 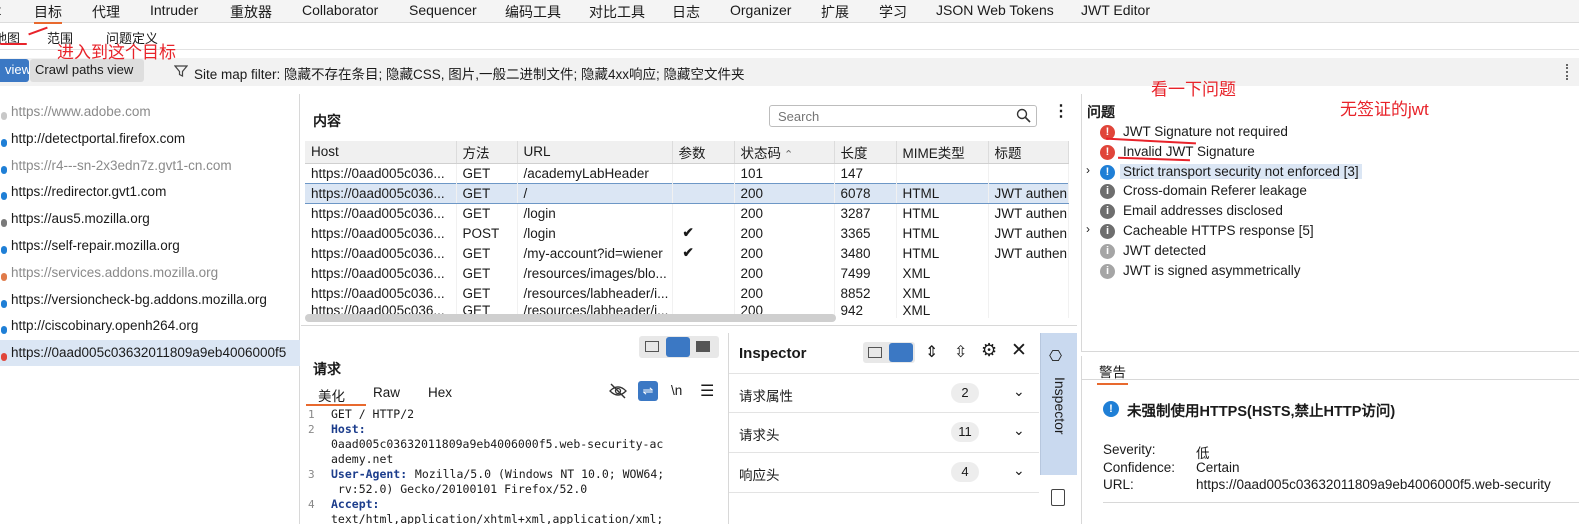 I want to click on menu-tab-logger: 日志, so click(x=686, y=12).